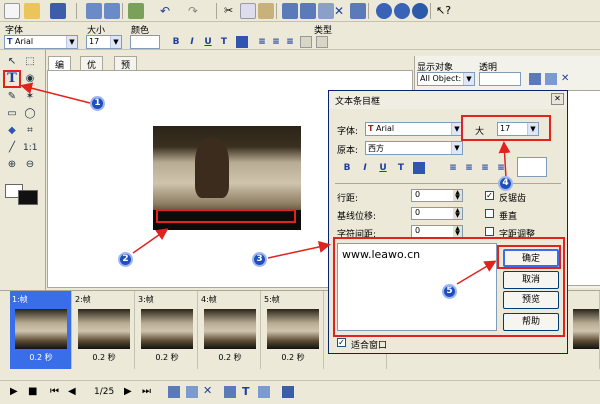 Image resolution: width=600 pixels, height=404 pixels. I want to click on callout-1: 1, so click(97, 103).